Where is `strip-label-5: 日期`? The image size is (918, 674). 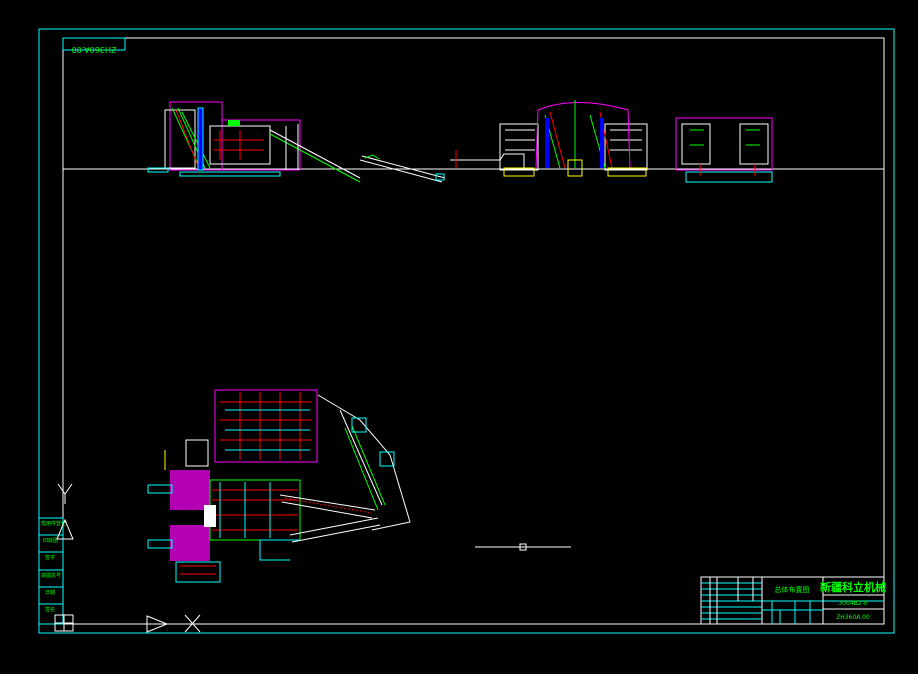 strip-label-5: 日期 is located at coordinates (50, 593).